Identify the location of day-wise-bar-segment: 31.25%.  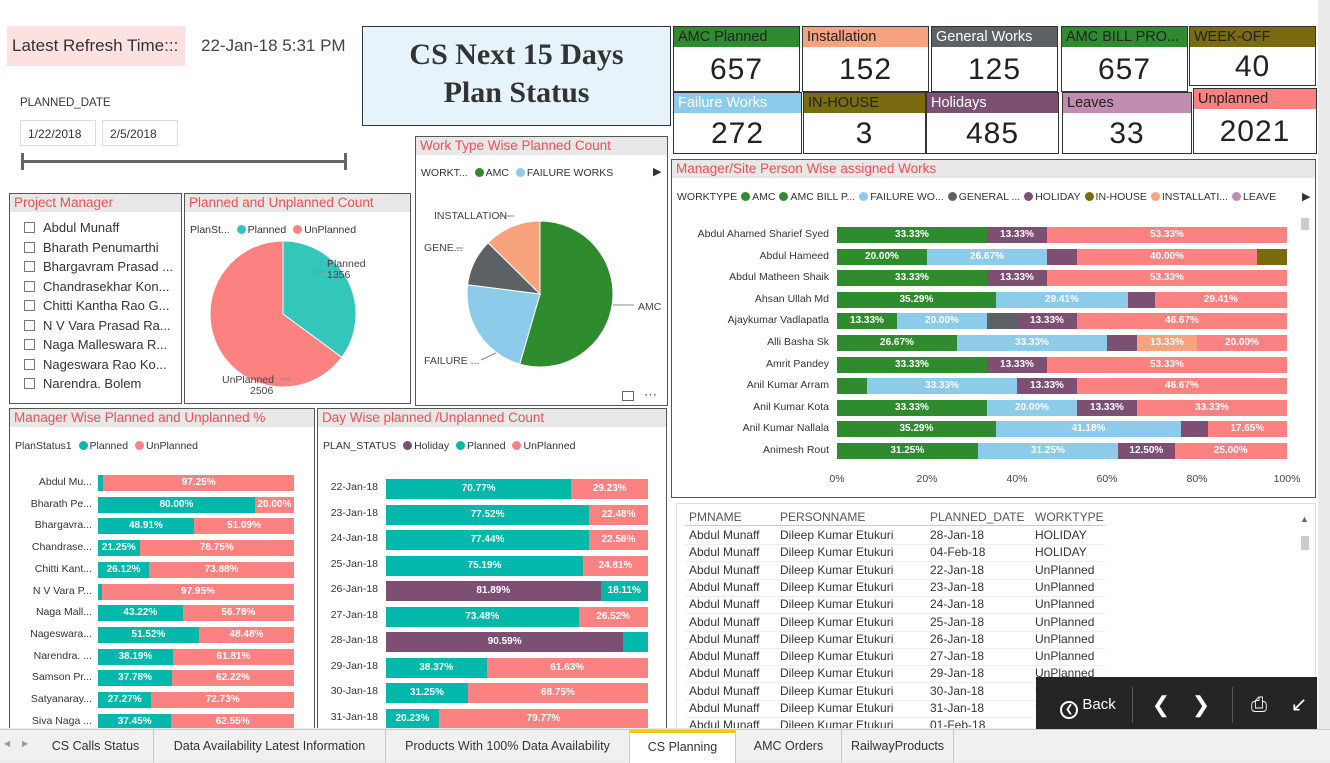
(427, 693).